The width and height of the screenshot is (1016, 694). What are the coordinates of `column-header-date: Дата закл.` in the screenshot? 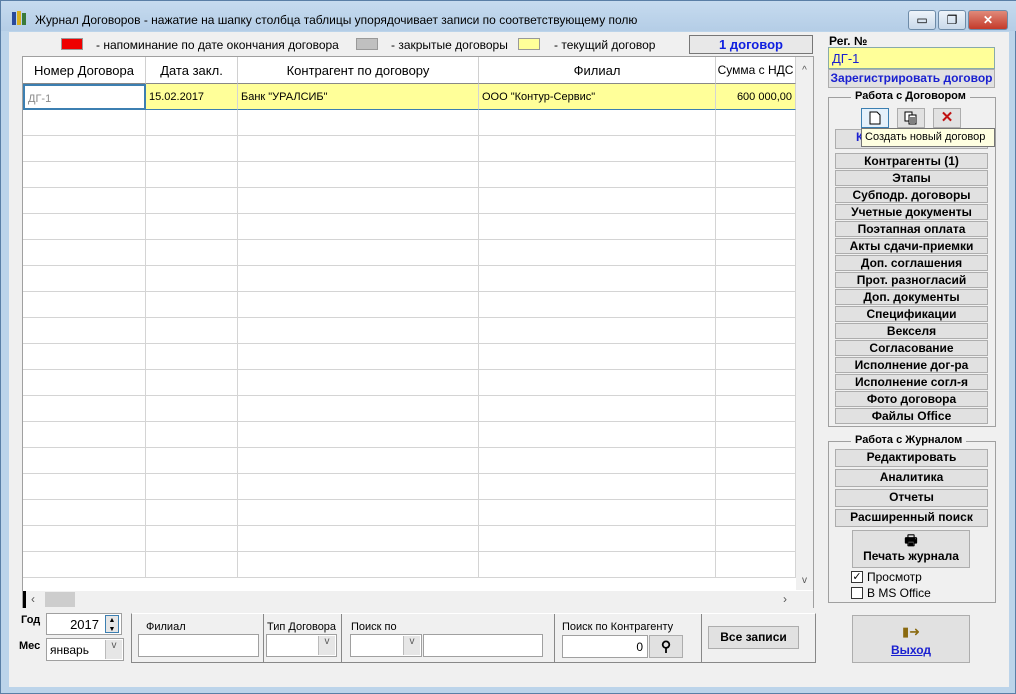 It's located at (192, 70).